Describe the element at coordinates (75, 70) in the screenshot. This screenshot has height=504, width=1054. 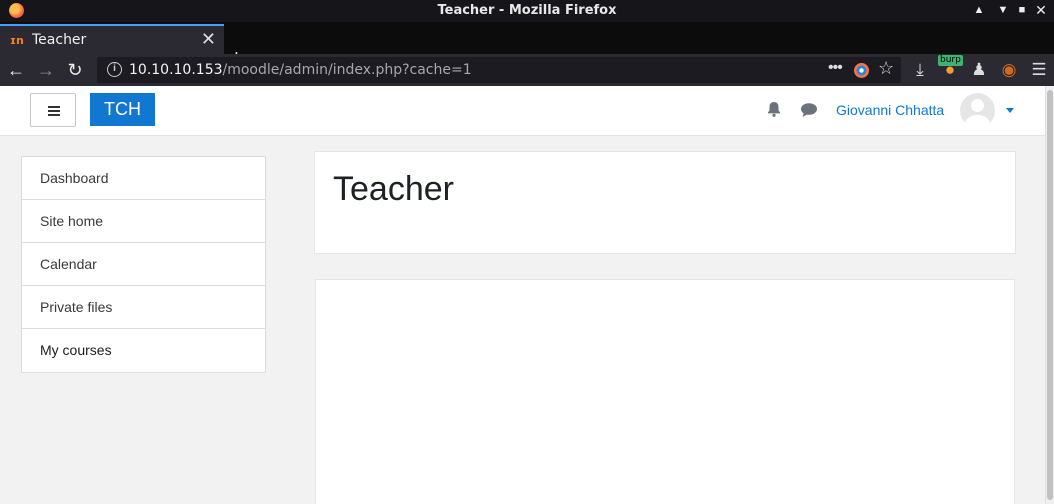
I see `reload-button: ↻` at that location.